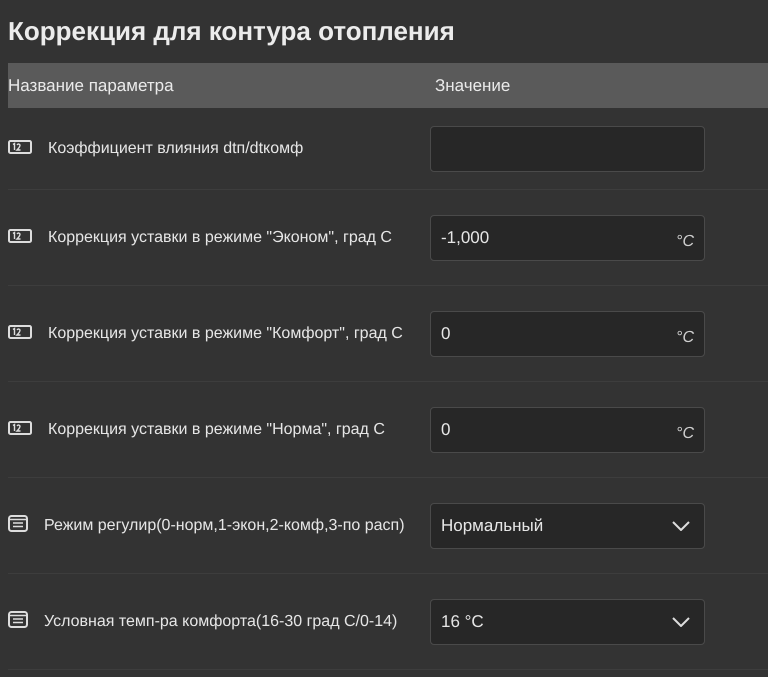  What do you see at coordinates (91, 85) in the screenshot?
I see `column-header: Название параметра` at bounding box center [91, 85].